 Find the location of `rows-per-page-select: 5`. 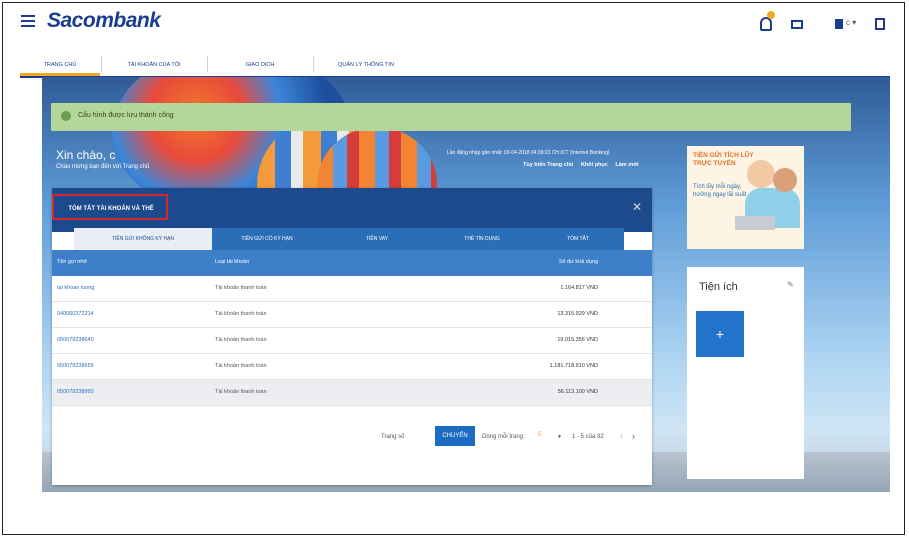

rows-per-page-select: 5 is located at coordinates (539, 435).